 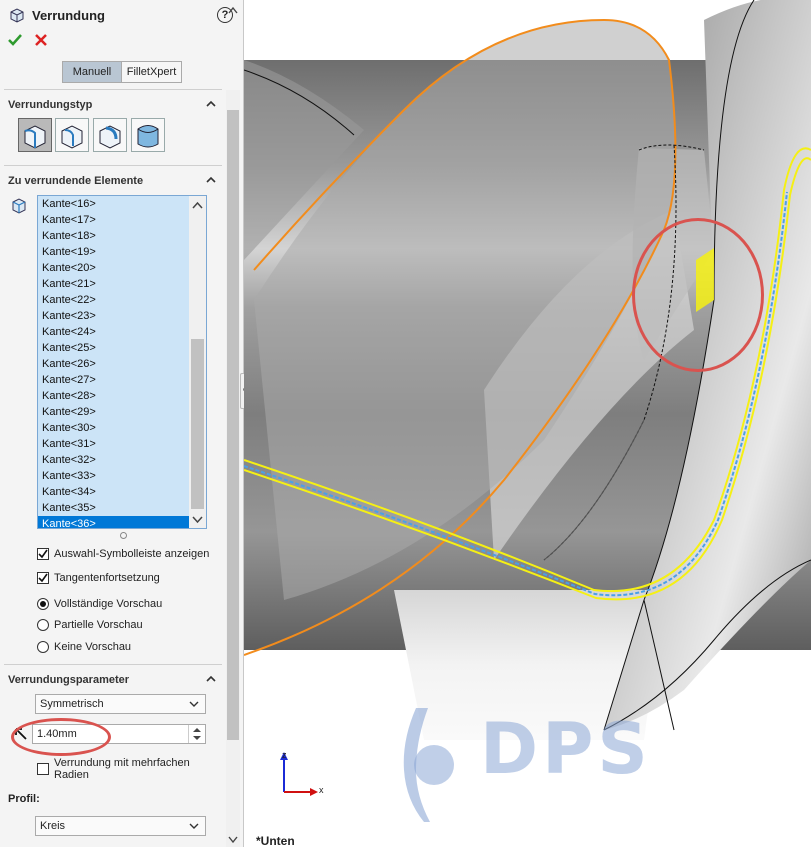 I want to click on no-preview-label: Keine Vorschau, so click(x=93, y=647).